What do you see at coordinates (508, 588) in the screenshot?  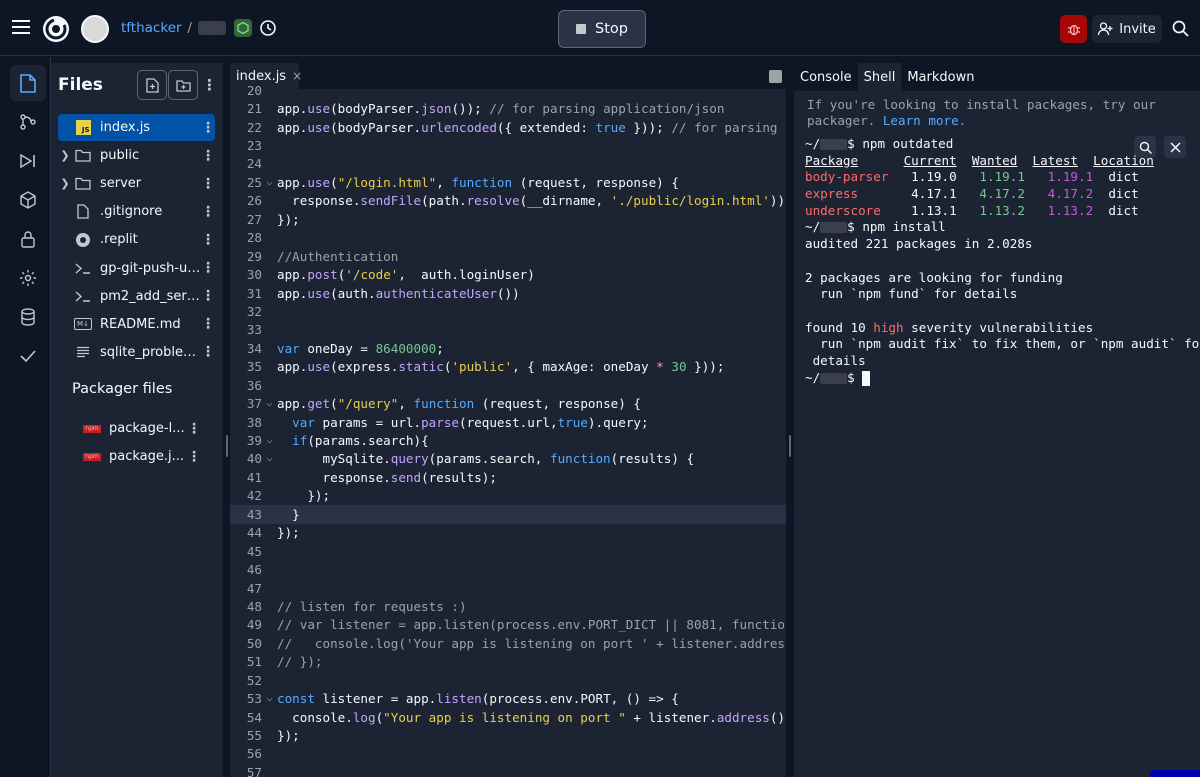 I see `code-line: 47` at bounding box center [508, 588].